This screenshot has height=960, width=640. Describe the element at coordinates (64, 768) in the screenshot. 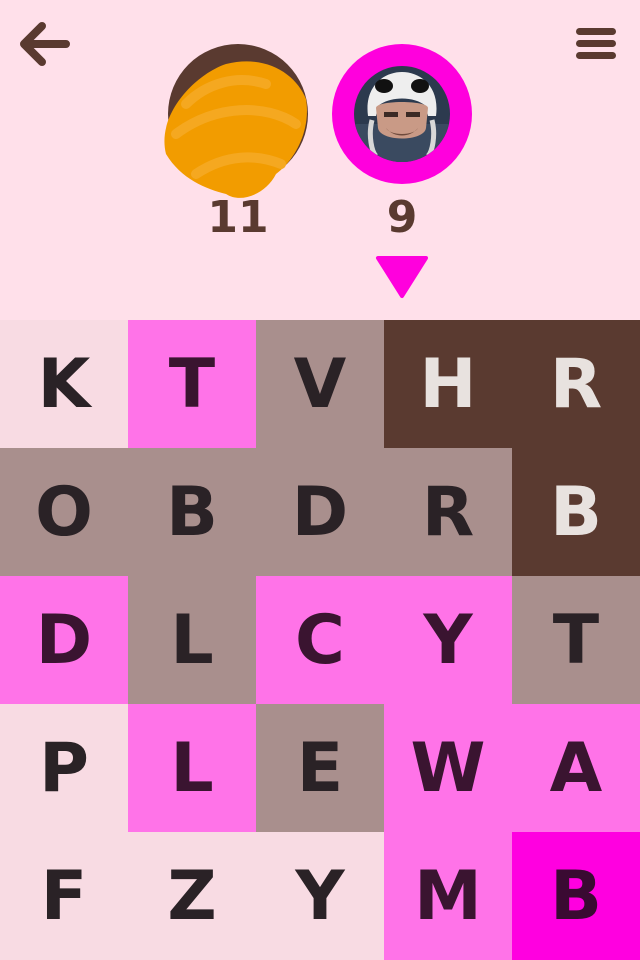

I see `letter-tile: P` at that location.